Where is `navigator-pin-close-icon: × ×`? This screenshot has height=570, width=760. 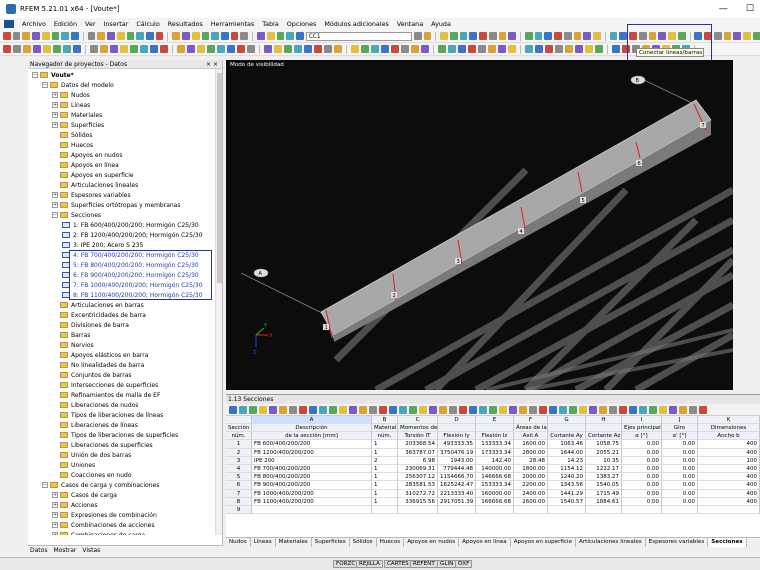 navigator-pin-close-icon: × × is located at coordinates (212, 64).